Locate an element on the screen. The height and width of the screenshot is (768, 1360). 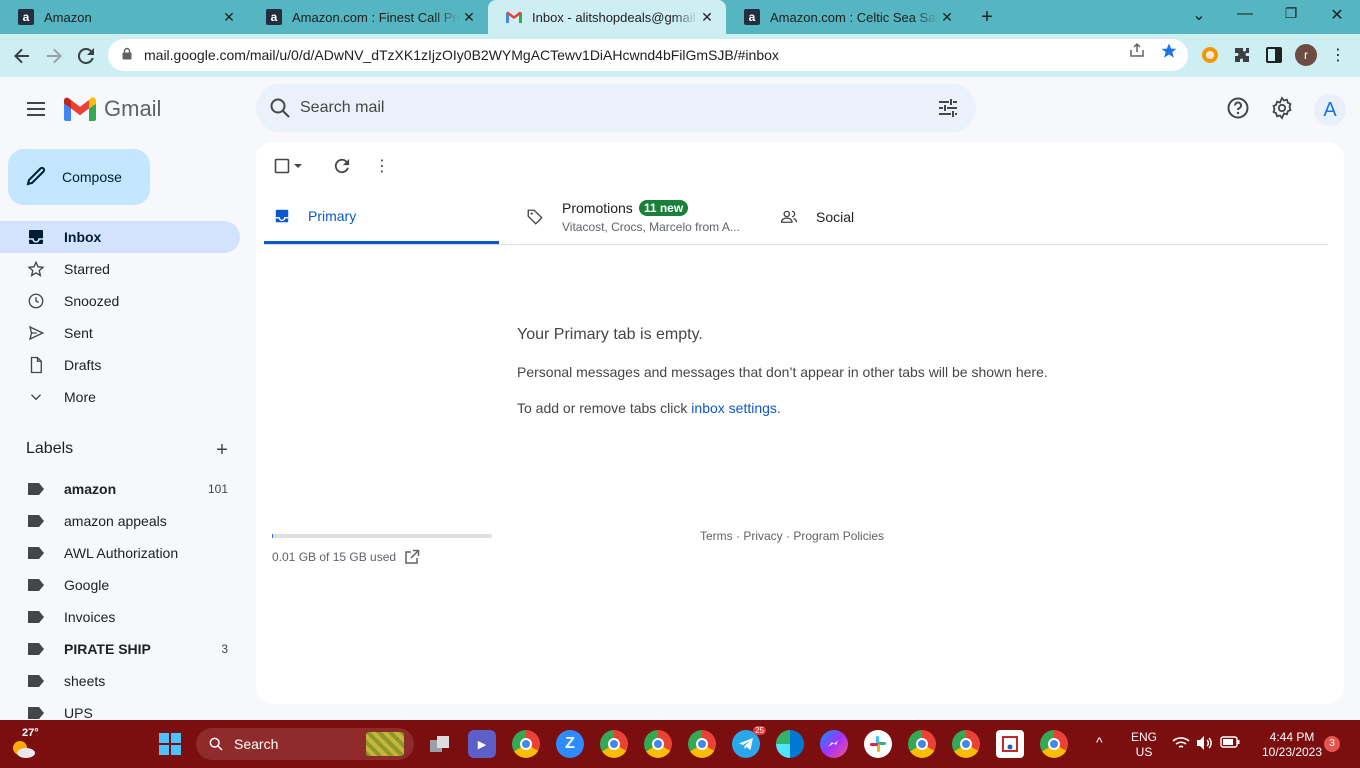
zoom-icon: Z is located at coordinates (570, 744).